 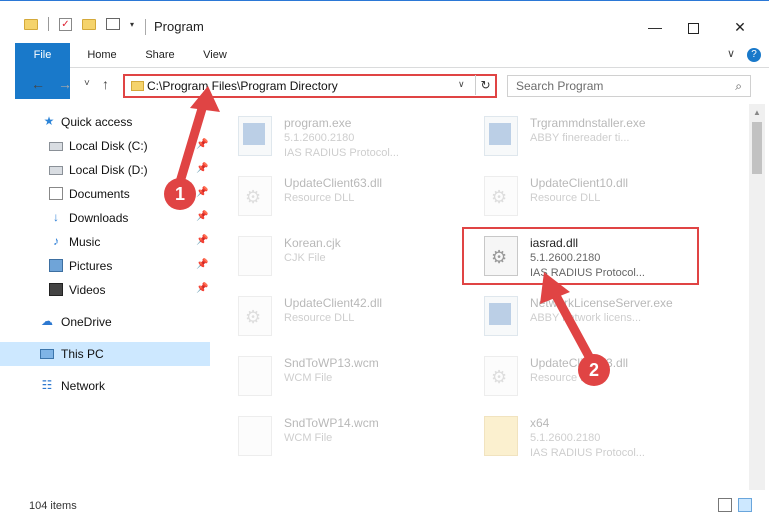 I want to click on step-2-callout: 2, so click(x=594, y=370).